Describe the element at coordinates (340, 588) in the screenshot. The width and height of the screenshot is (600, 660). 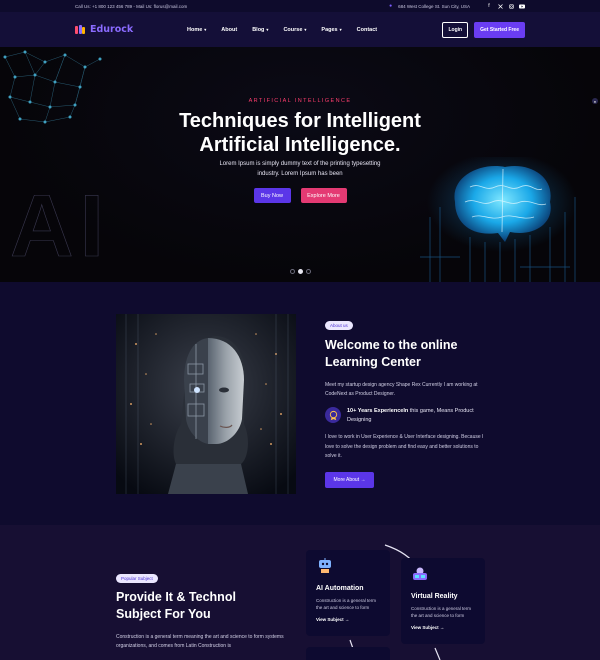
I see `card-title: AI Automation` at that location.